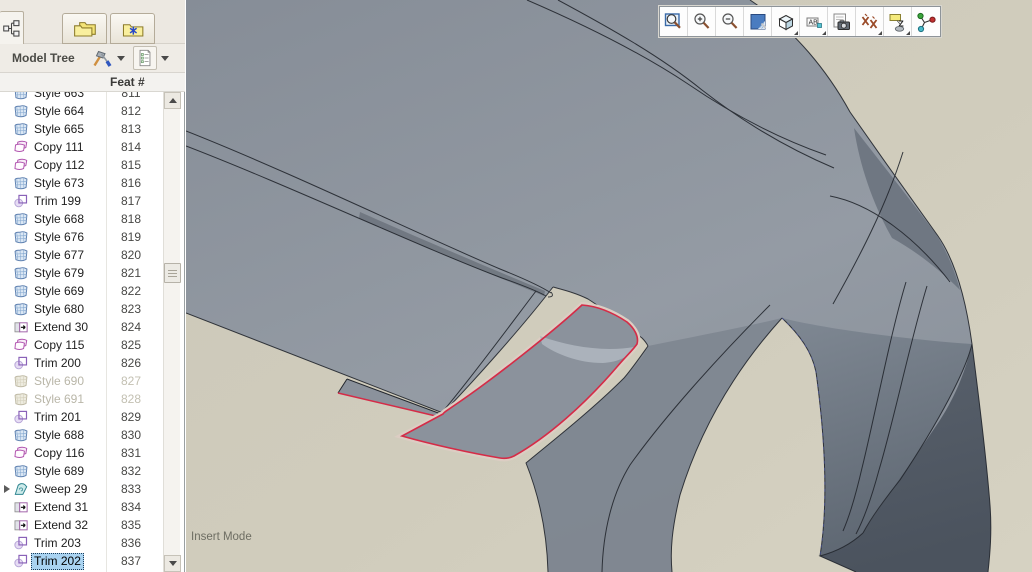  What do you see at coordinates (59, 291) in the screenshot?
I see `feature-label: Style 669` at bounding box center [59, 291].